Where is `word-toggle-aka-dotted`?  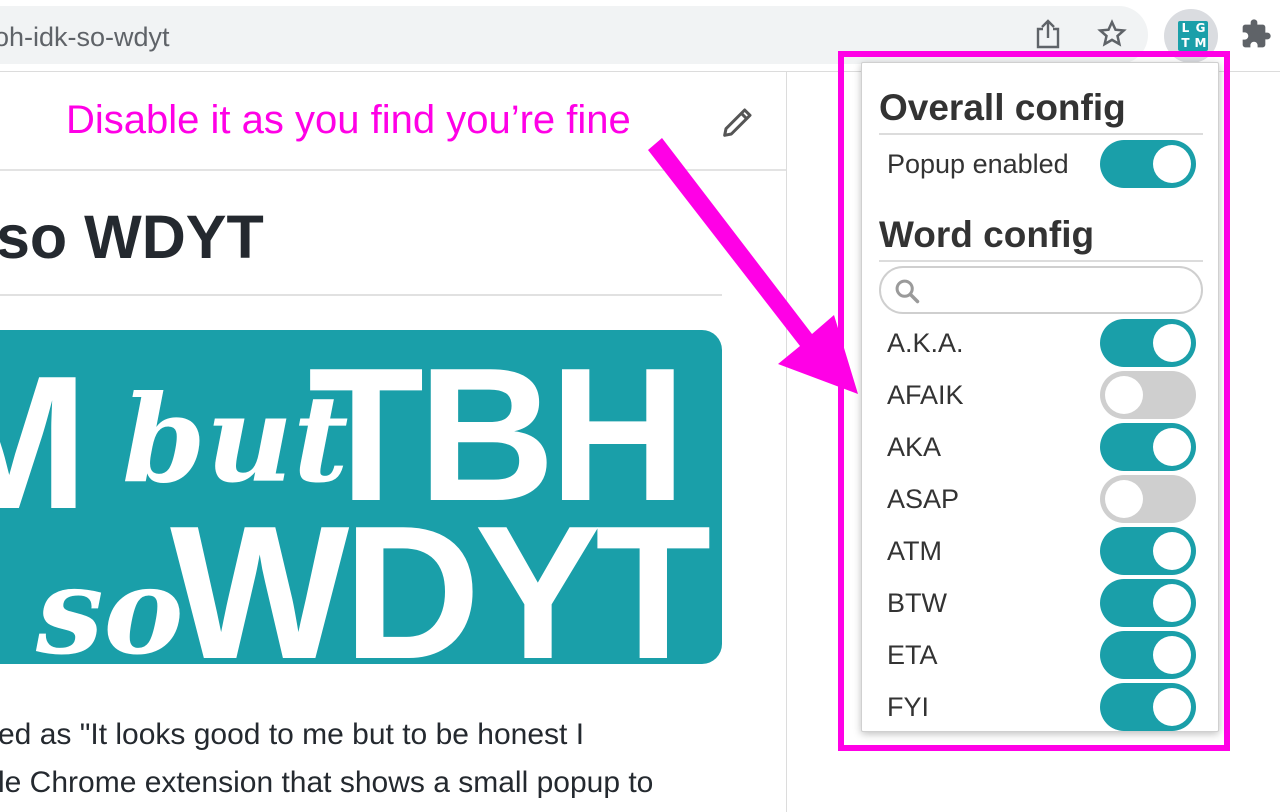 word-toggle-aka-dotted is located at coordinates (1148, 343).